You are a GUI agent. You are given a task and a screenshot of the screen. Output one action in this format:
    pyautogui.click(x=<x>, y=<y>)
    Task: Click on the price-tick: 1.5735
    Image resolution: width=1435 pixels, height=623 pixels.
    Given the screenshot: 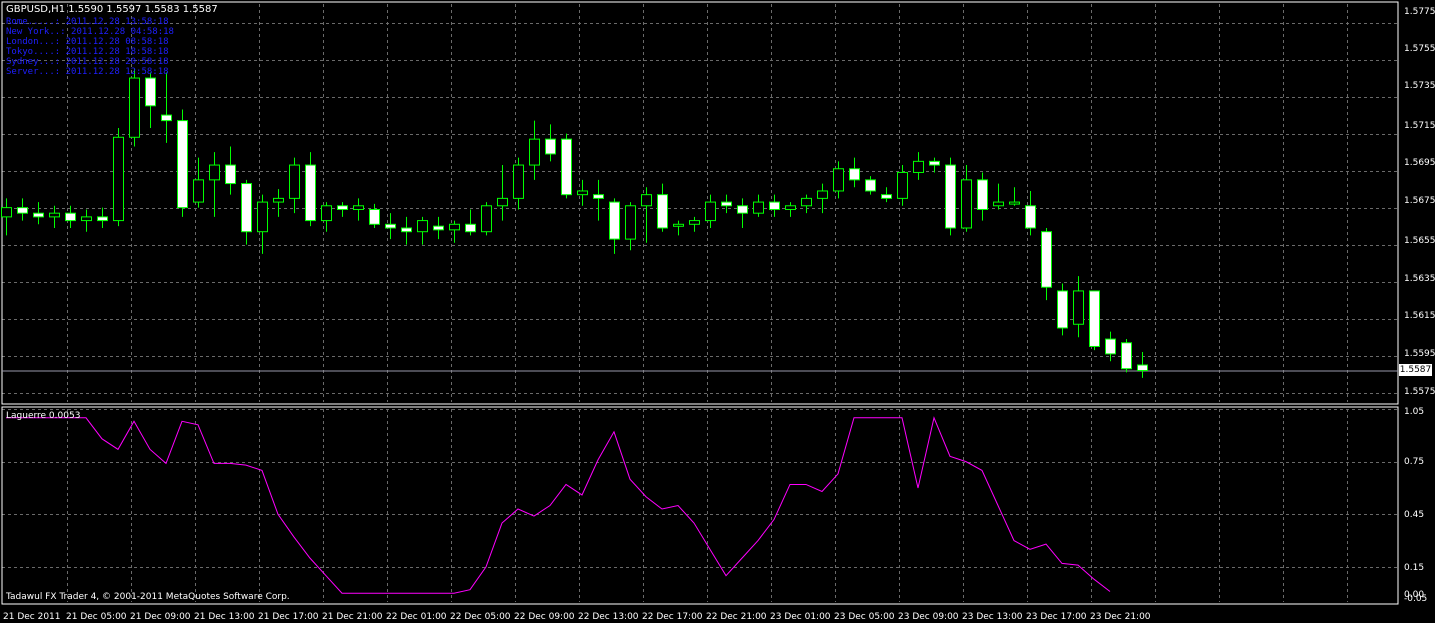 What is the action you would take?
    pyautogui.click(x=1419, y=86)
    